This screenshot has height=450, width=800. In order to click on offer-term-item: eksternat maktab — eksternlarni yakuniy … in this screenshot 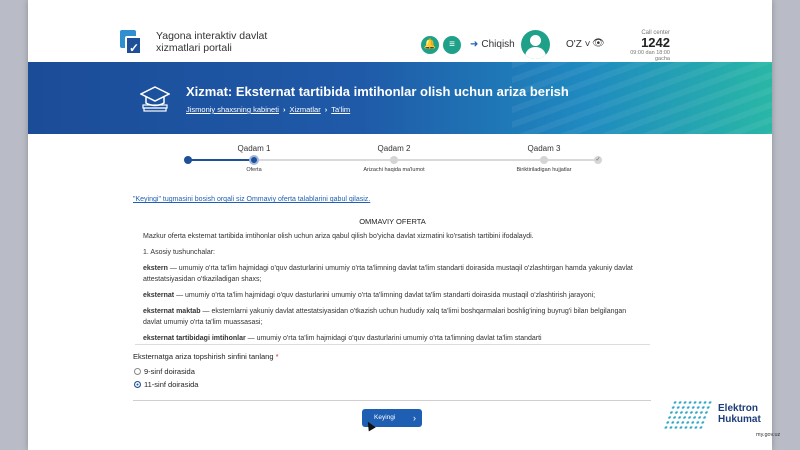, I will do `click(385, 317)`.